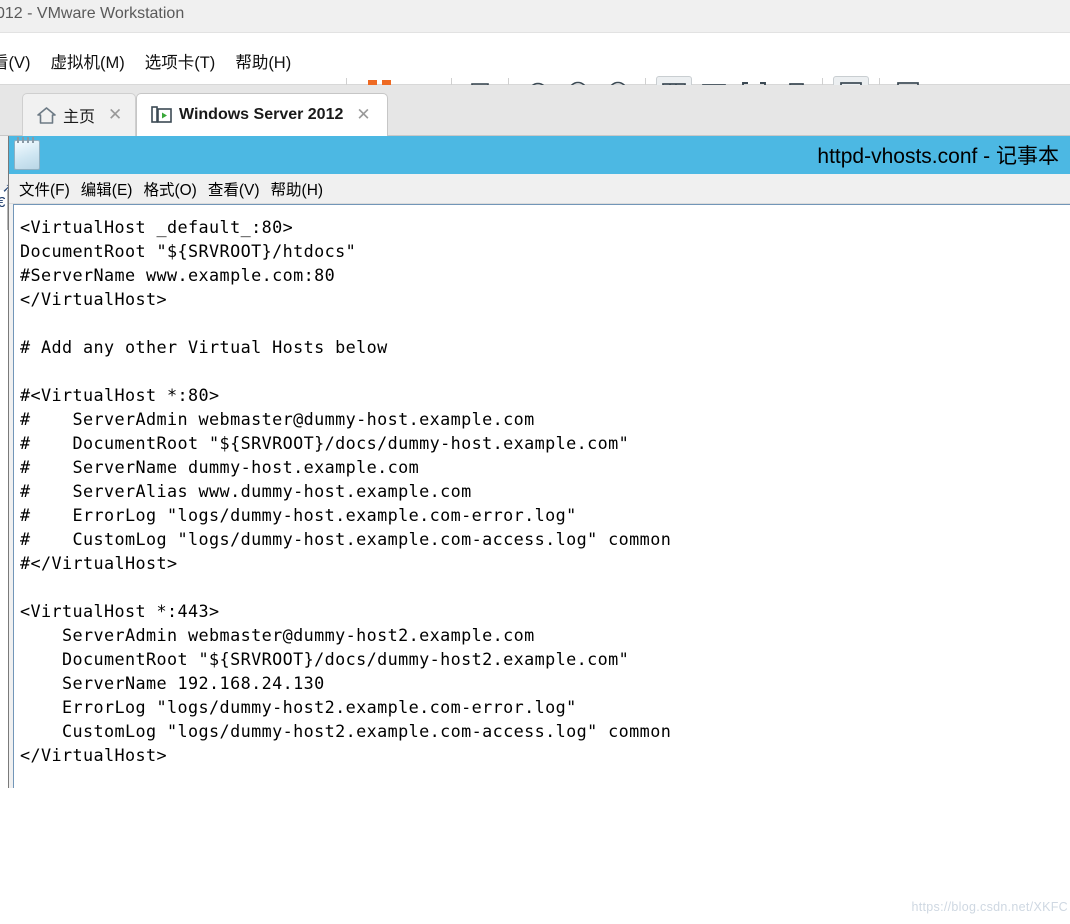  I want to click on guest-desktop-background, so click(535, 856).